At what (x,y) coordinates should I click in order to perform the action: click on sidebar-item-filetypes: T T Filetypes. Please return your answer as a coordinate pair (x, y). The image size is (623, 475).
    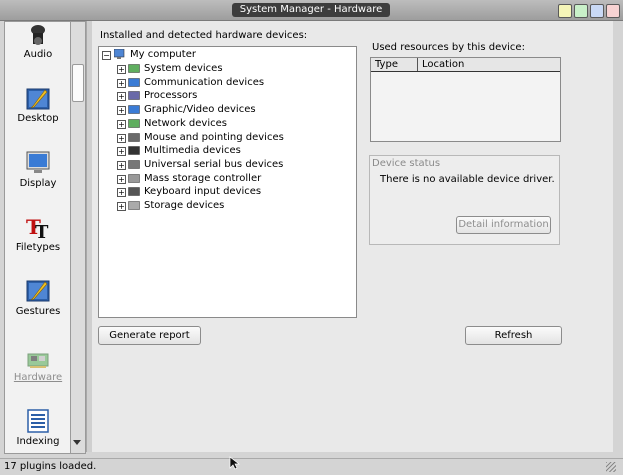
    Looking at the image, I should click on (38, 235).